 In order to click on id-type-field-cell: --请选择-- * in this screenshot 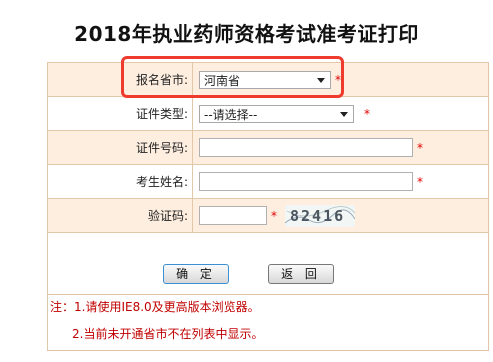, I will do `click(340, 113)`.